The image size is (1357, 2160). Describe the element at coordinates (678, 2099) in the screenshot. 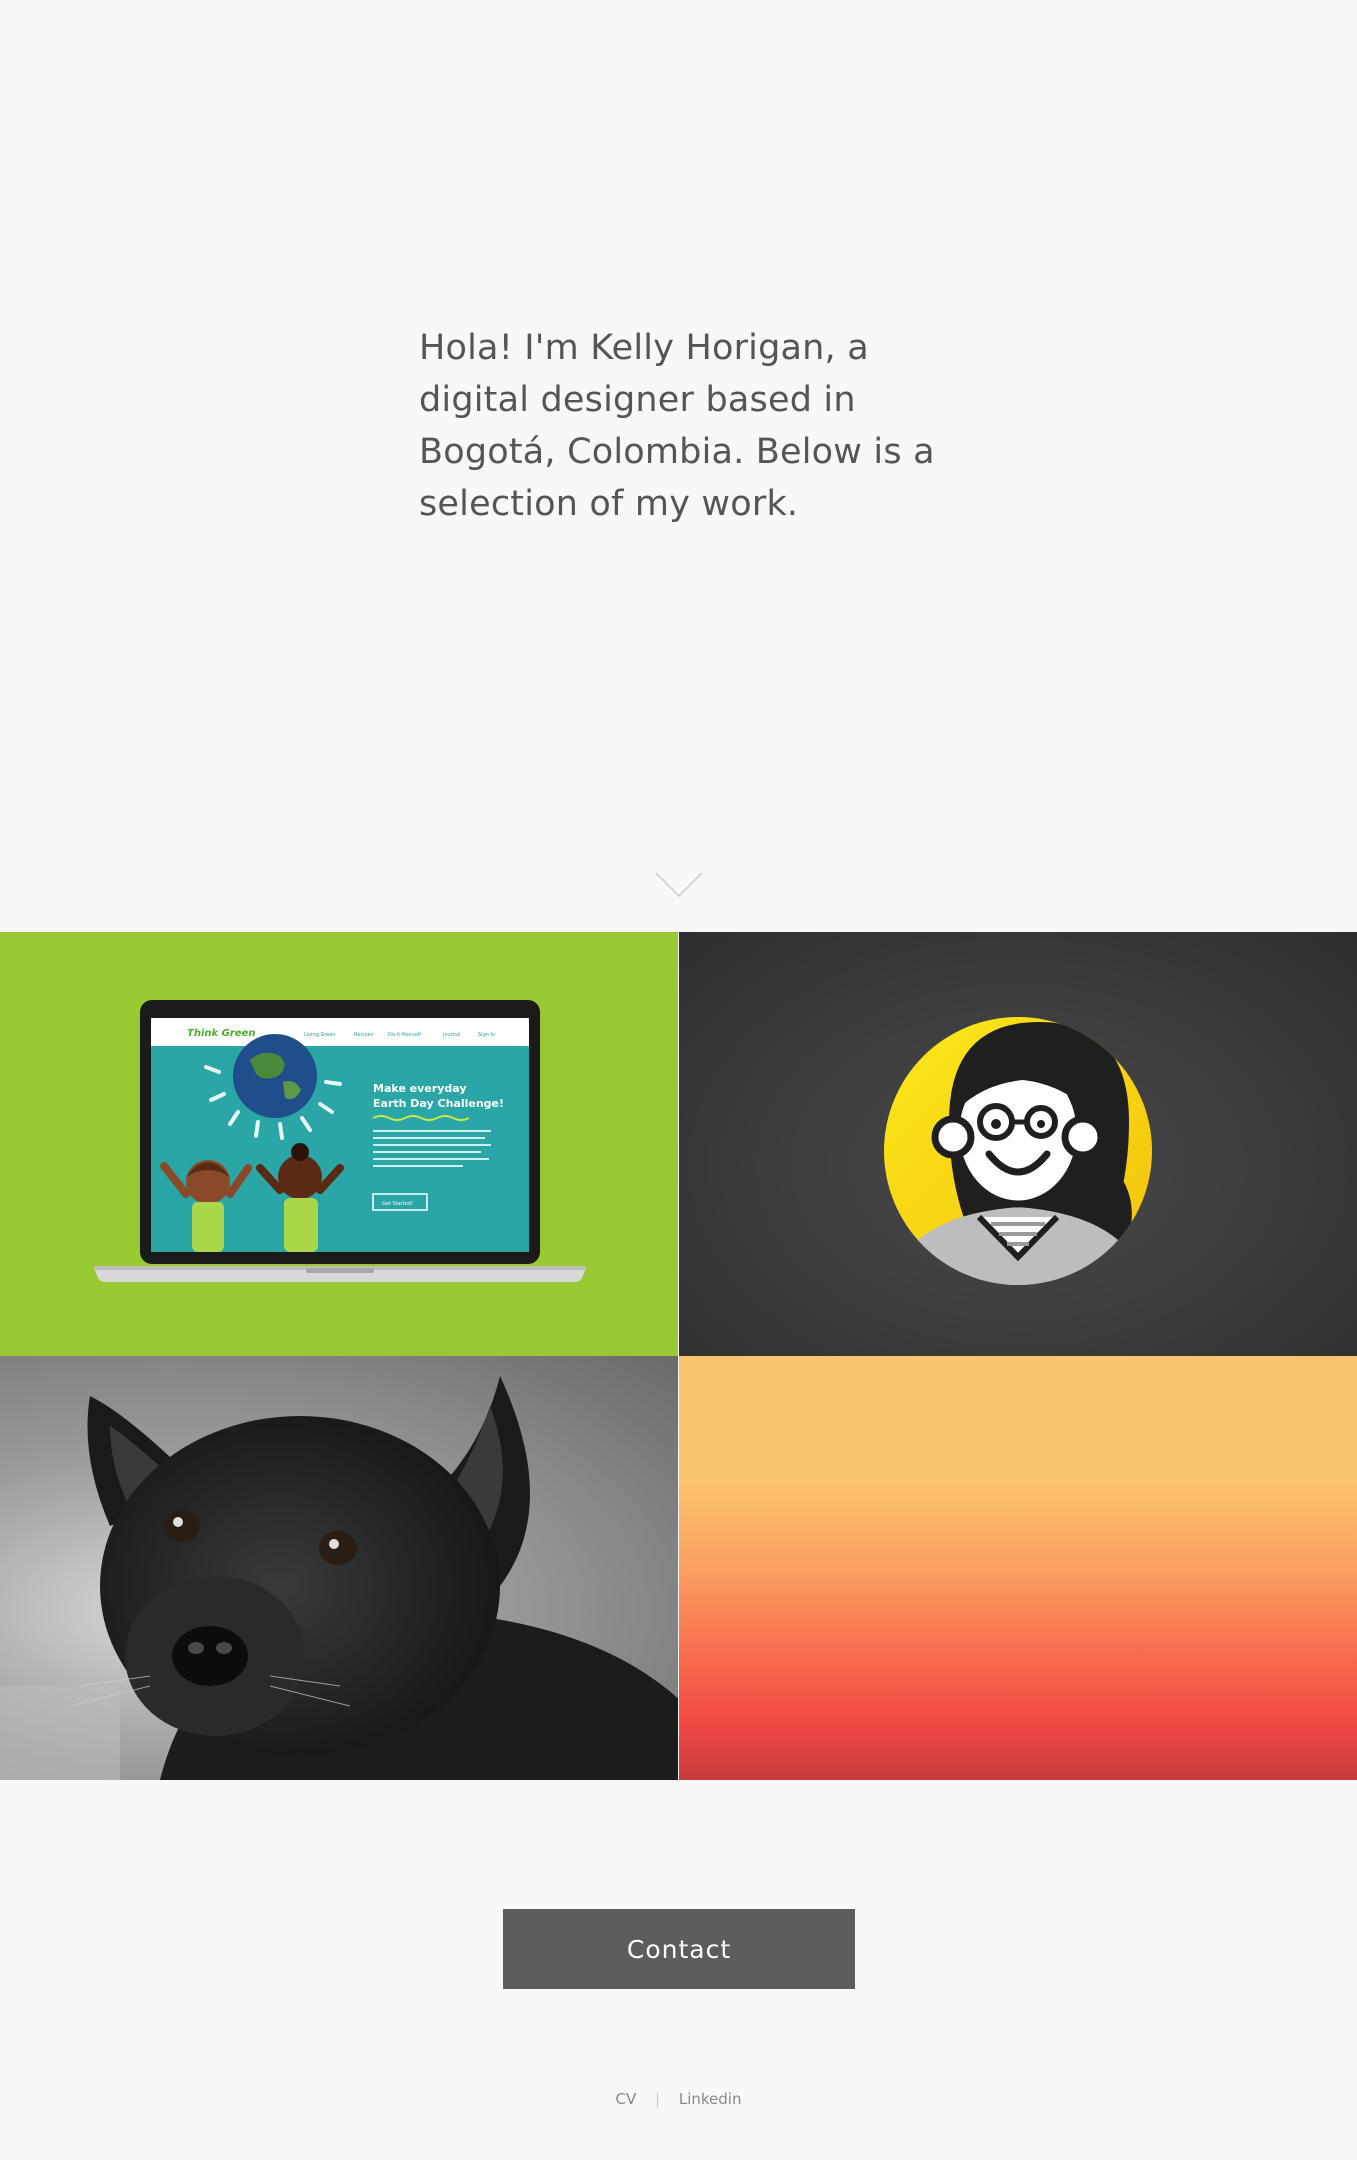

I see `footer: CV | Linkedin` at that location.